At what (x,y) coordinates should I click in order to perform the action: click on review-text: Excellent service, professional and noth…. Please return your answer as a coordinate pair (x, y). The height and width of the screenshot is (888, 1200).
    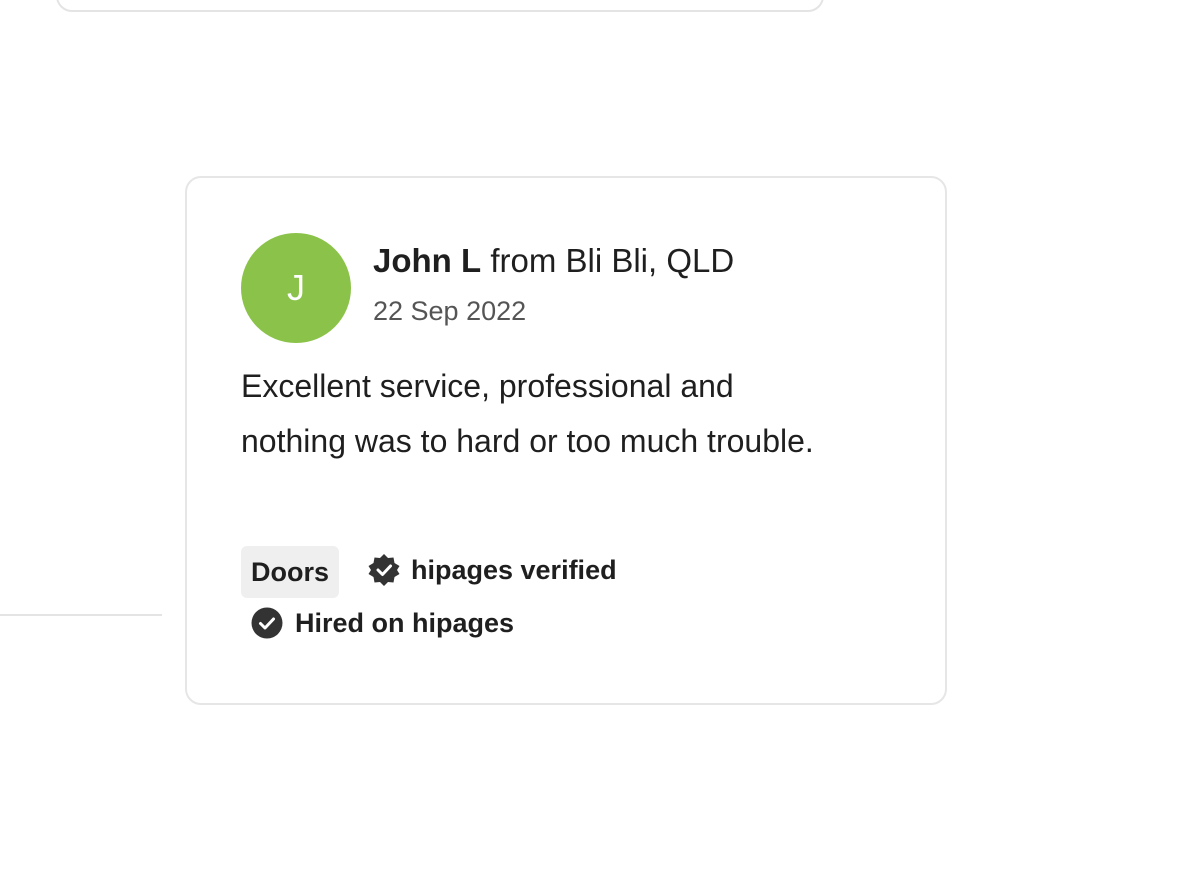
    Looking at the image, I should click on (527, 413).